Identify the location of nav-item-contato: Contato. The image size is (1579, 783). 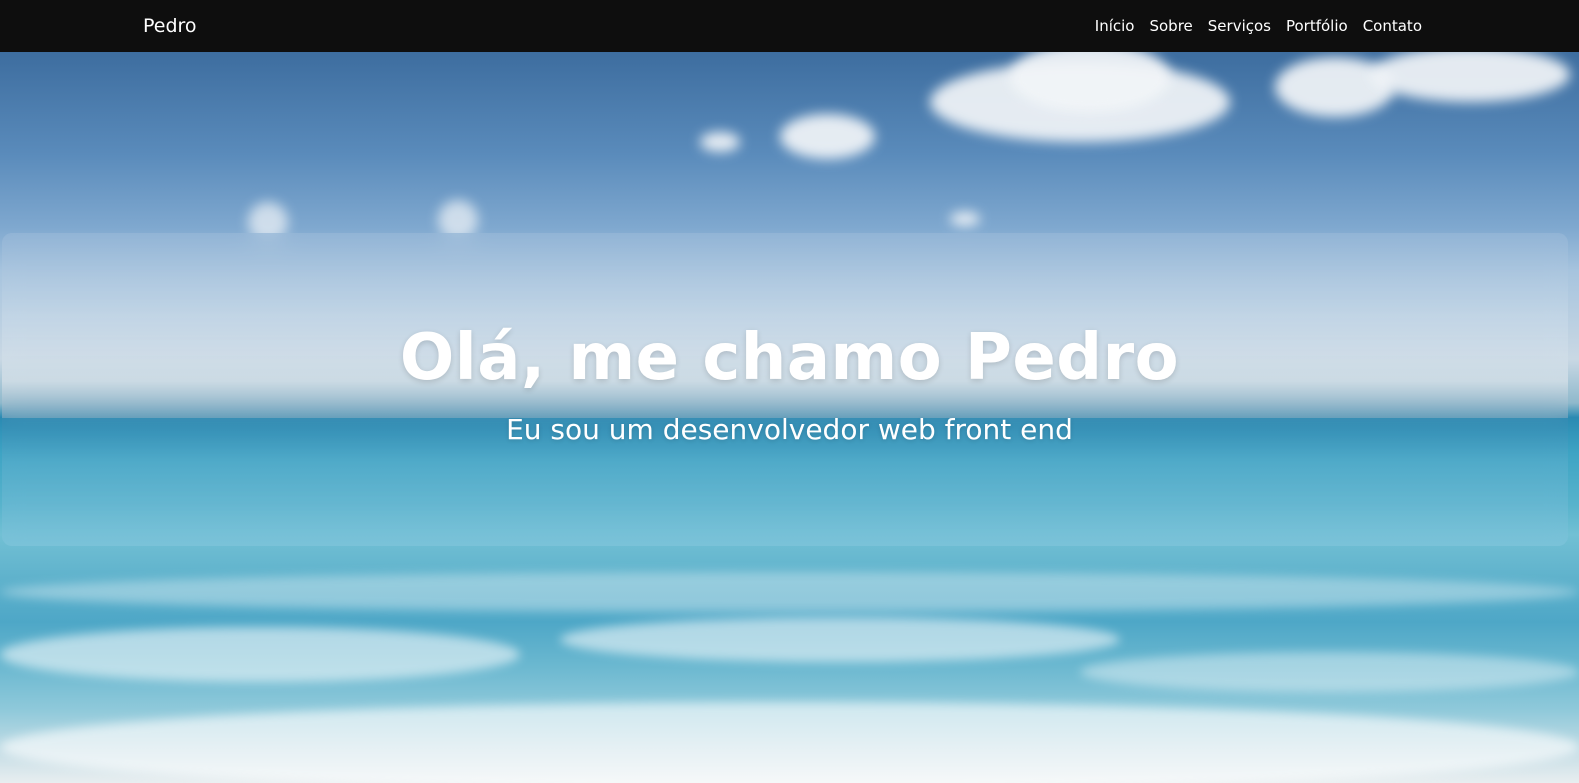
(1392, 26).